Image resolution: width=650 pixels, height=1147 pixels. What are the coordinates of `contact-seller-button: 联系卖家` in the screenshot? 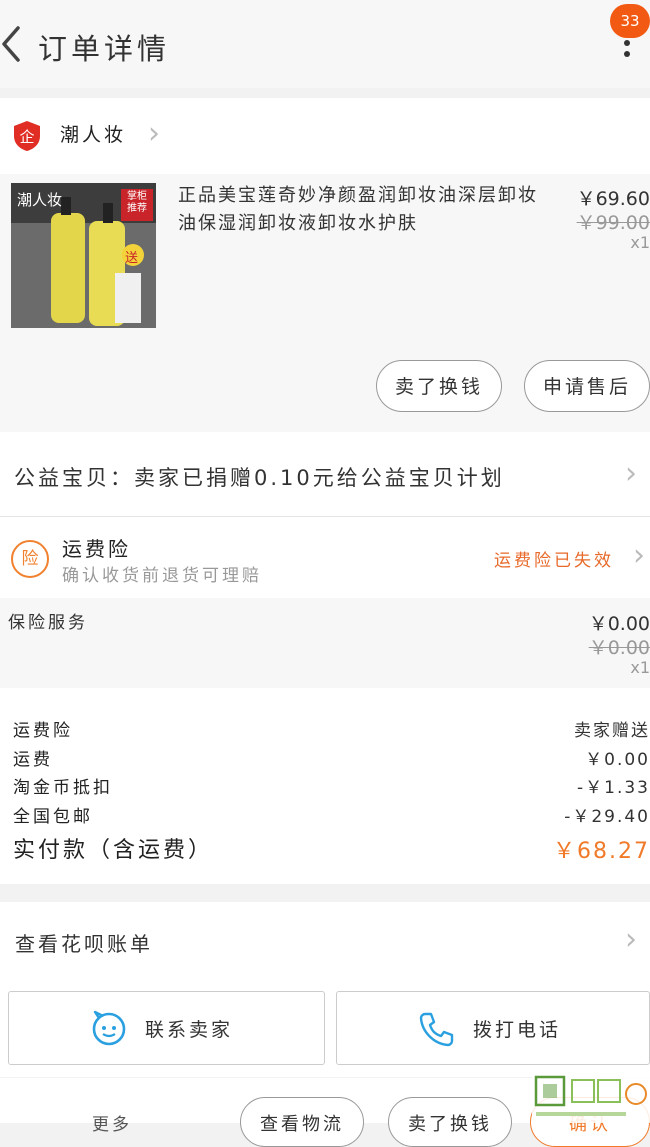 It's located at (166, 1028).